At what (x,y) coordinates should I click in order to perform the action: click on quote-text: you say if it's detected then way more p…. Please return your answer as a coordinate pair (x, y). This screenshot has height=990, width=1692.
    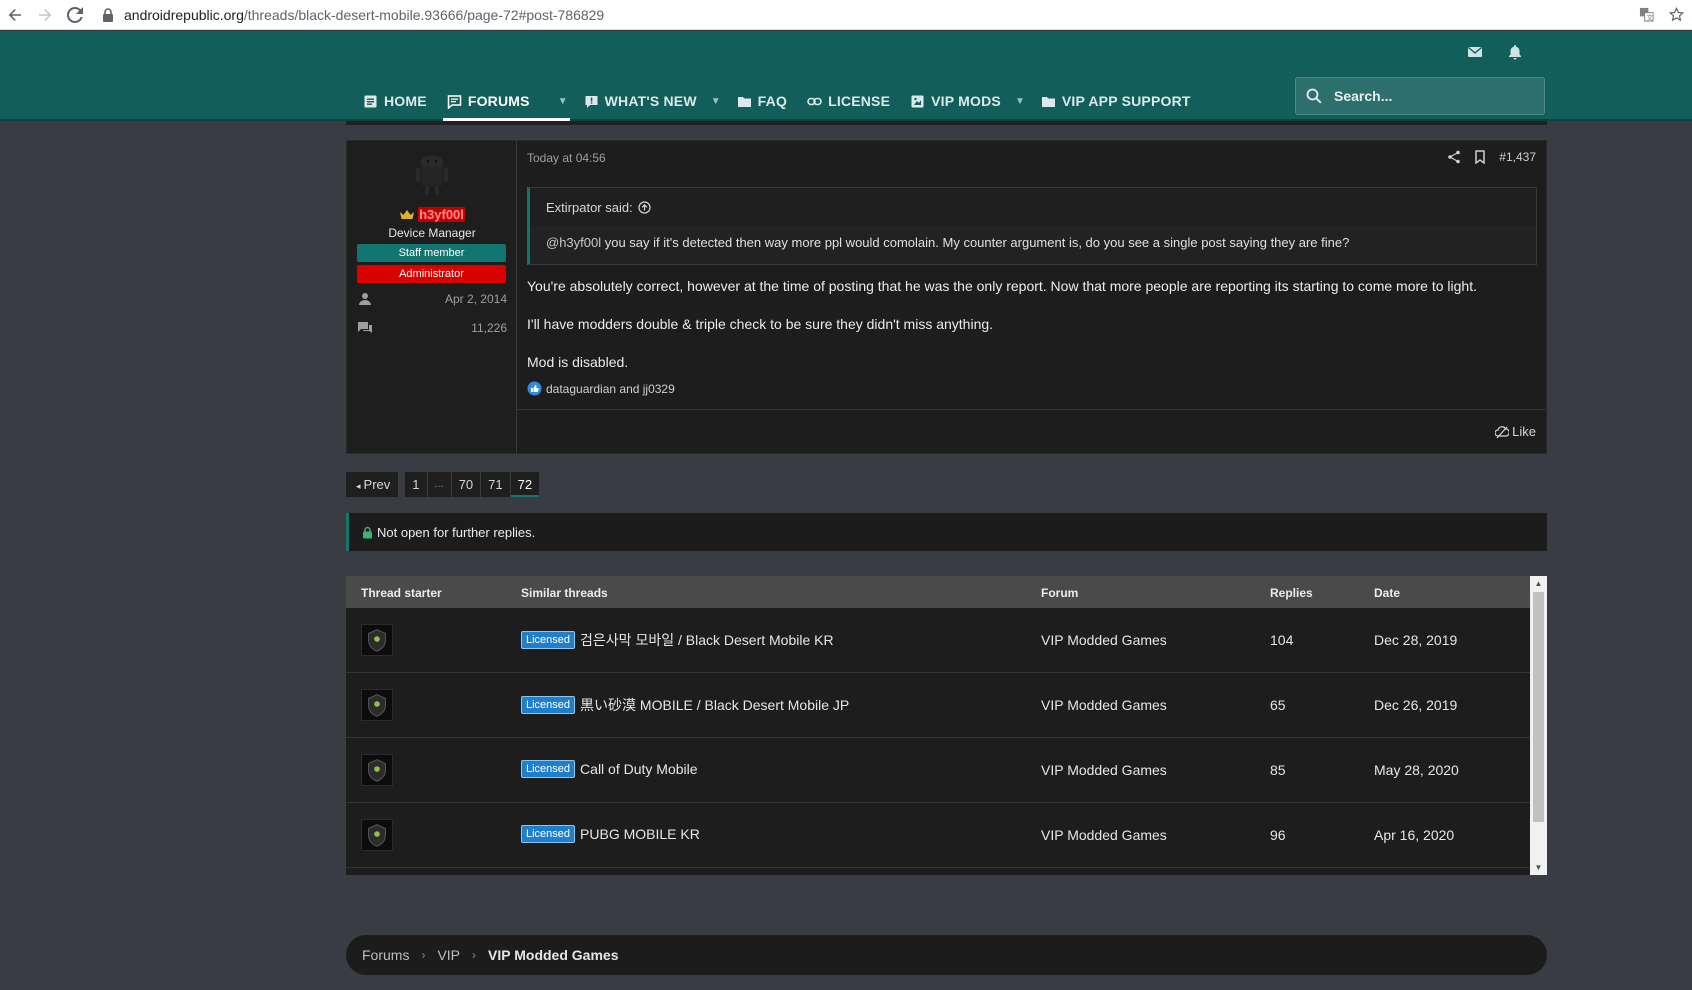
    Looking at the image, I should click on (975, 242).